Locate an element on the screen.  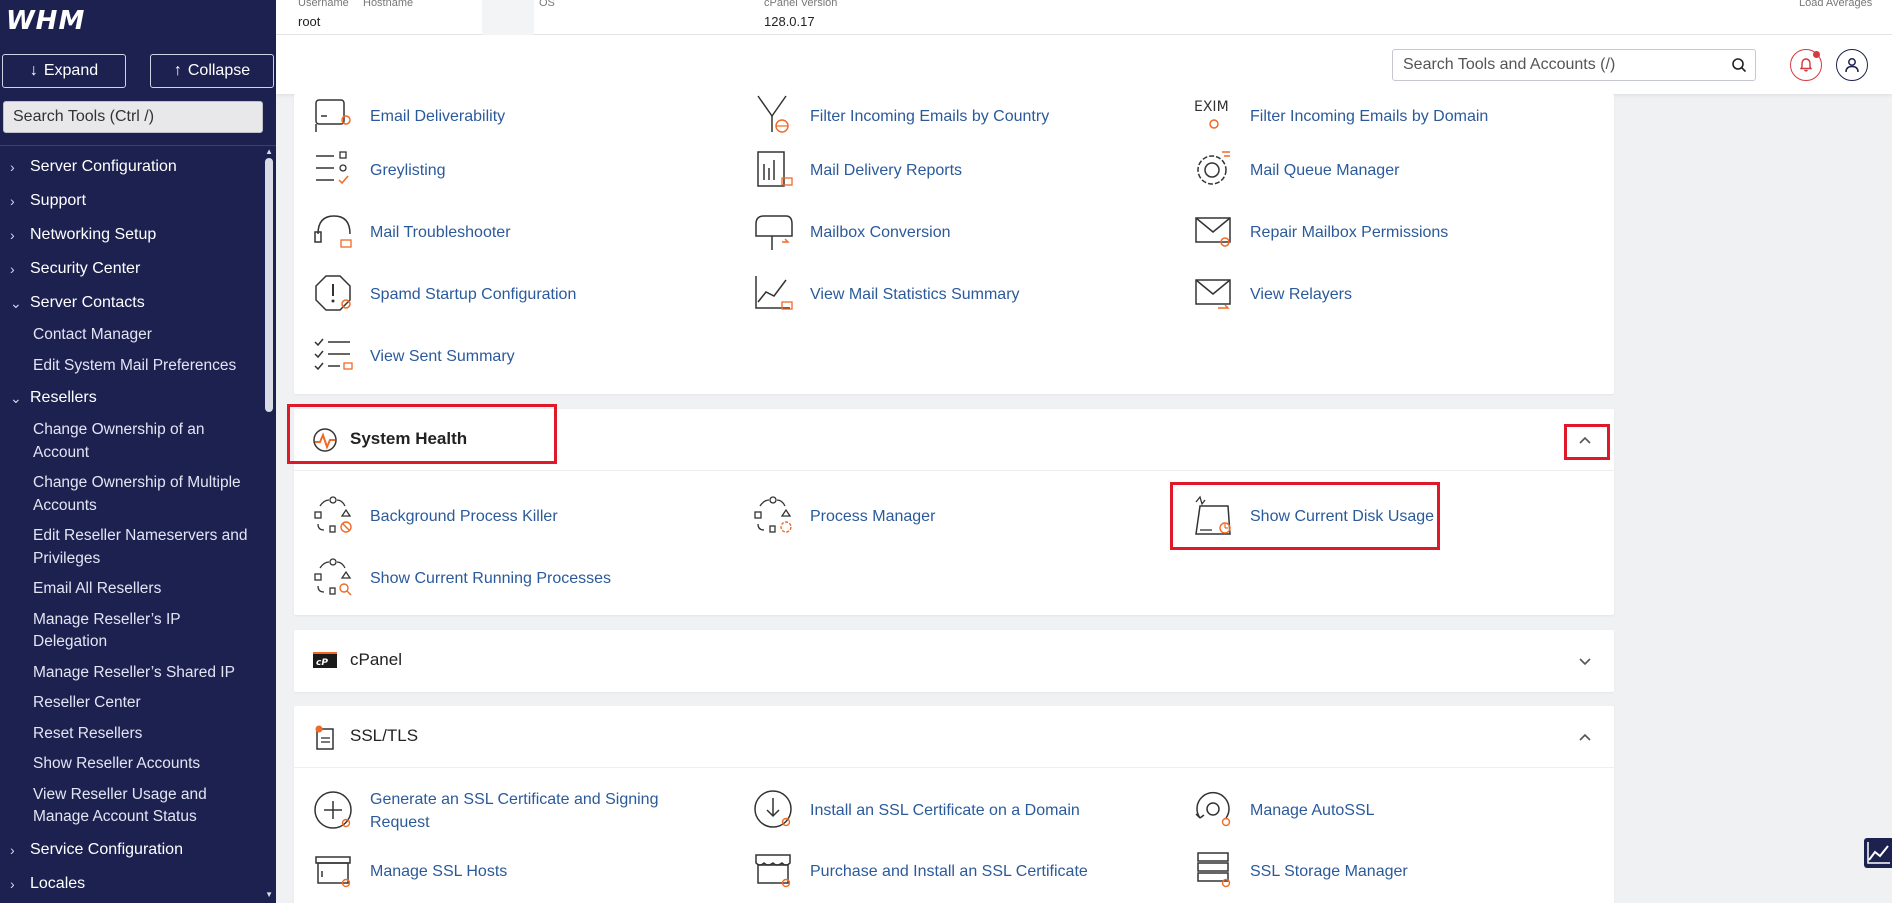
expand-button: ↓ Expand is located at coordinates (64, 71).